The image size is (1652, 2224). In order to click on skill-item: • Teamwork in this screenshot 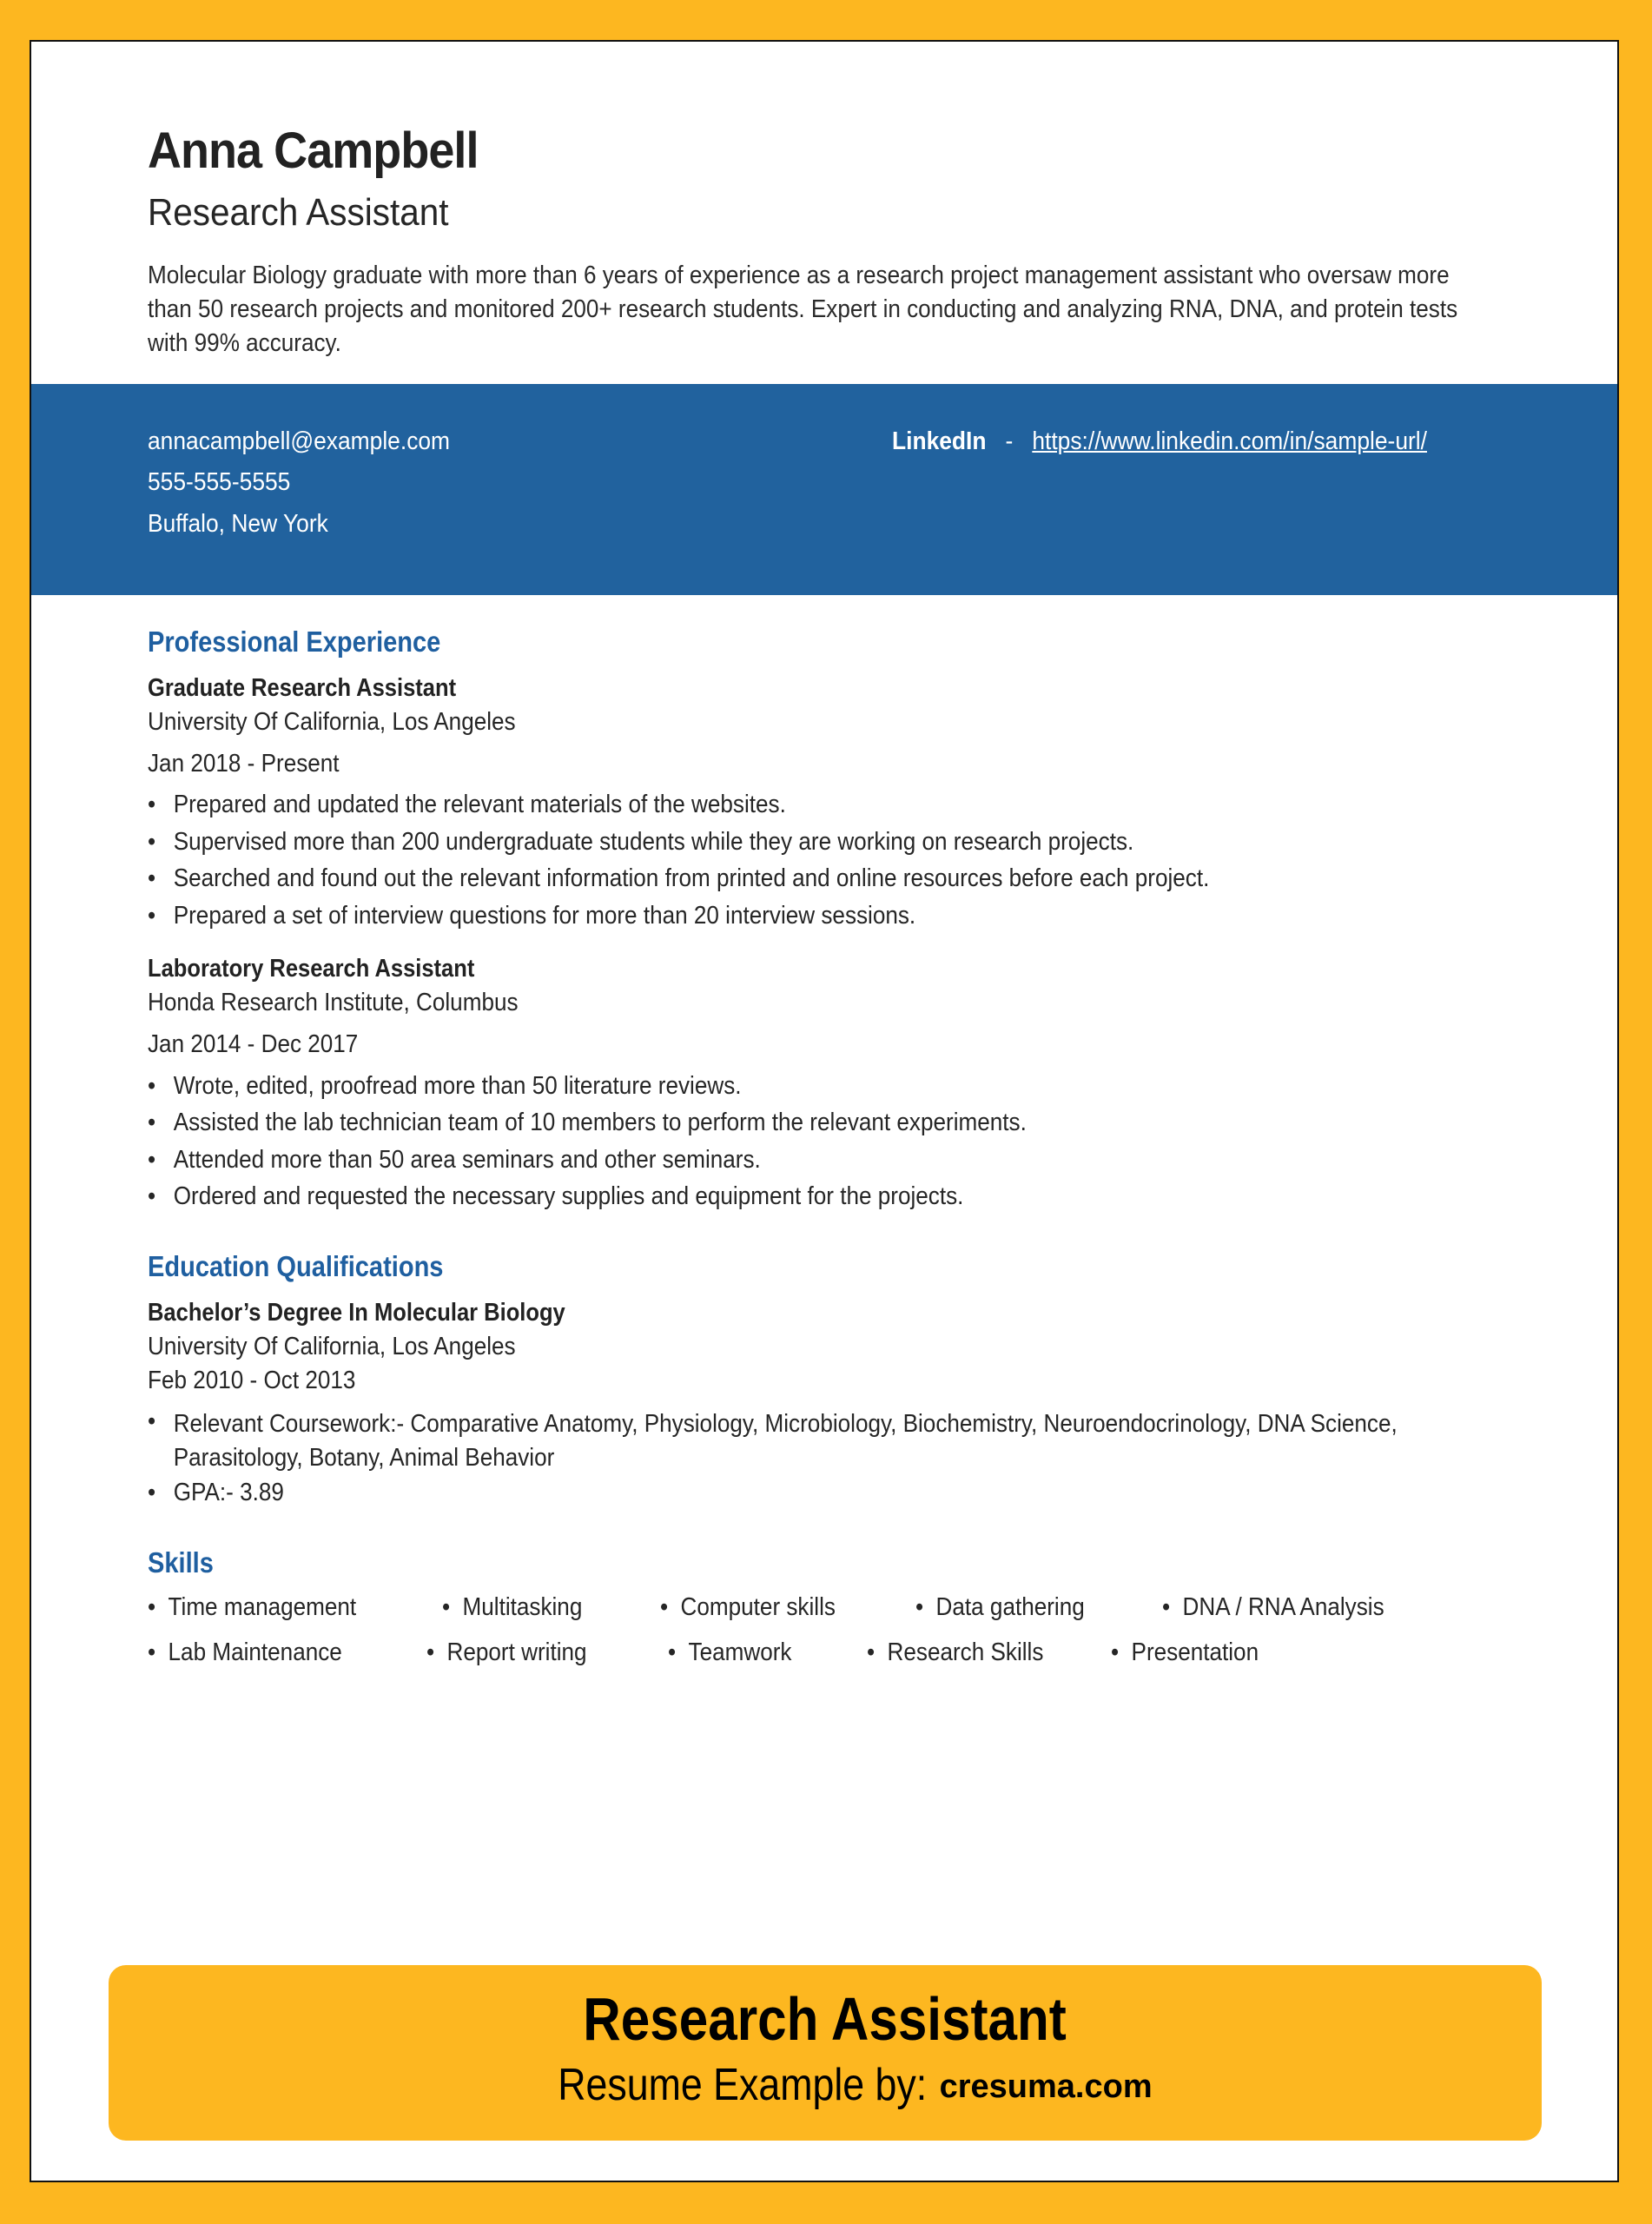, I will do `click(730, 1652)`.